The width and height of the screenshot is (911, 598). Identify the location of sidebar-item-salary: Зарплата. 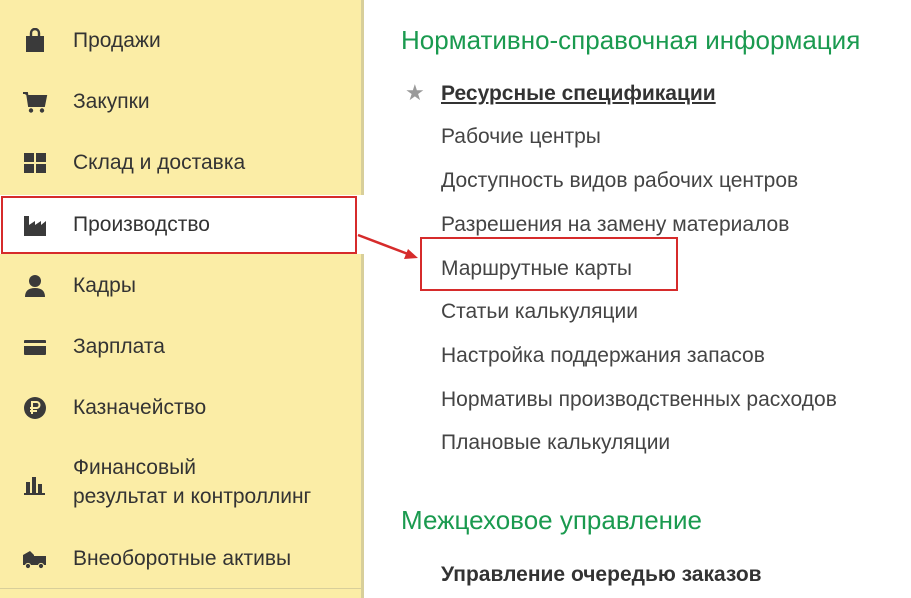
(182, 347).